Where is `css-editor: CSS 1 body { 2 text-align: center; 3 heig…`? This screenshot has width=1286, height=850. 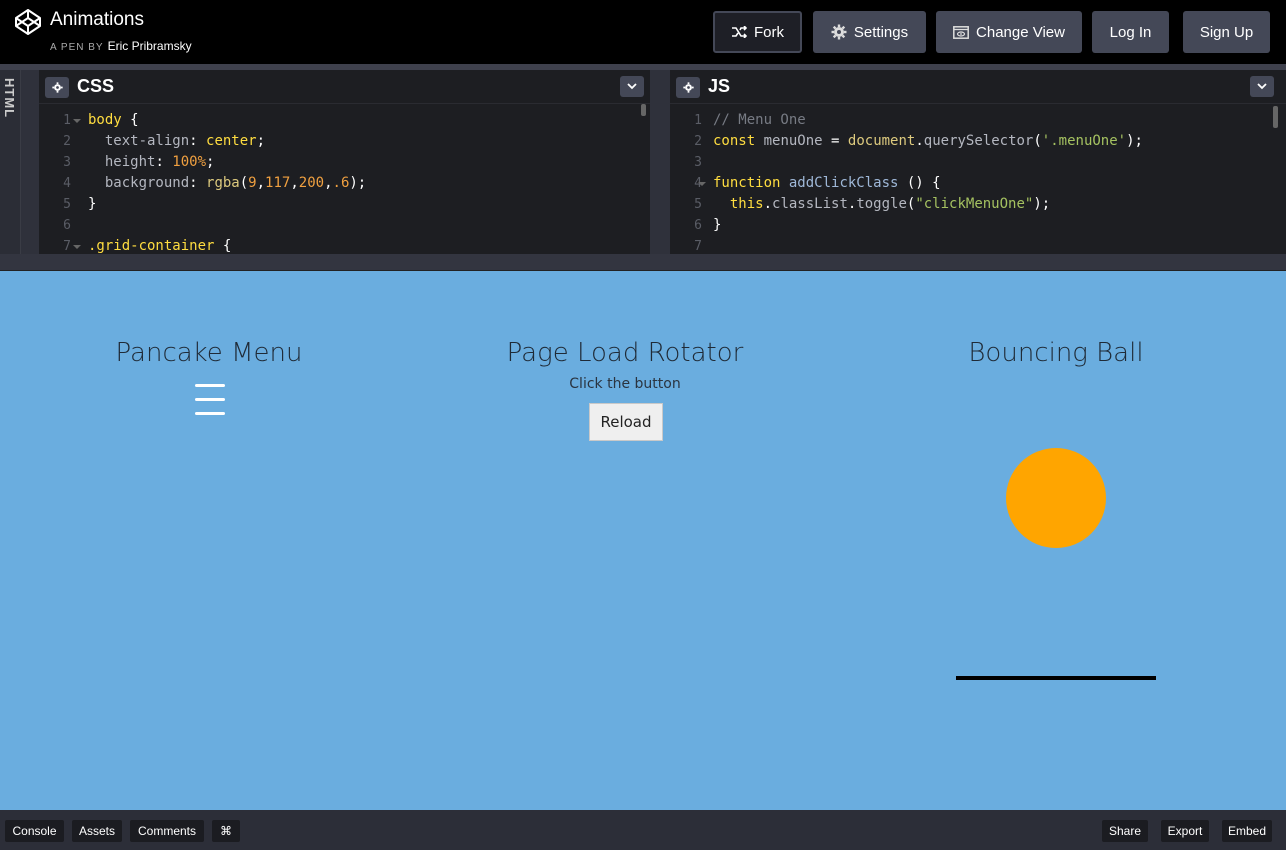 css-editor: CSS 1 body { 2 text-align: center; 3 heig… is located at coordinates (344, 162).